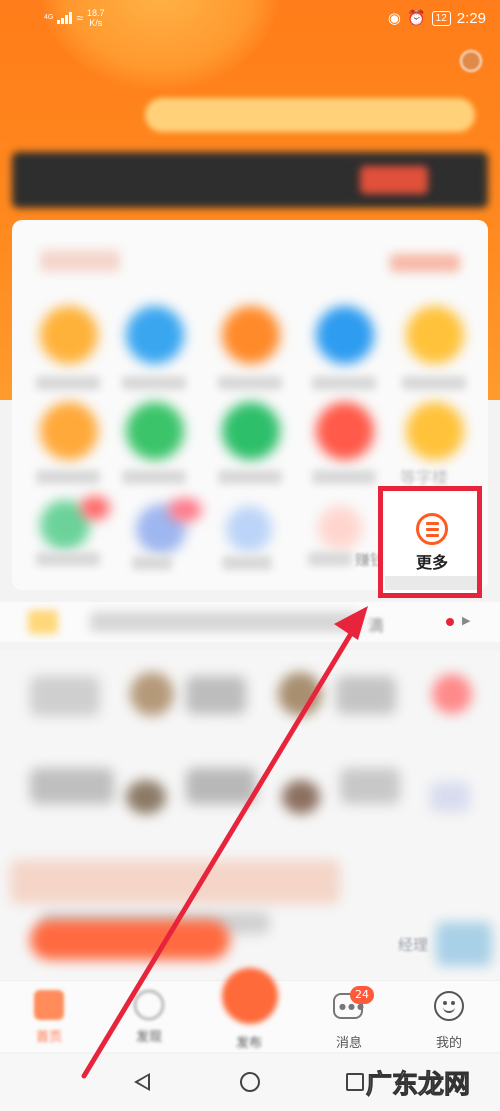  What do you see at coordinates (471, 18) in the screenshot?
I see `clock: 2:29` at bounding box center [471, 18].